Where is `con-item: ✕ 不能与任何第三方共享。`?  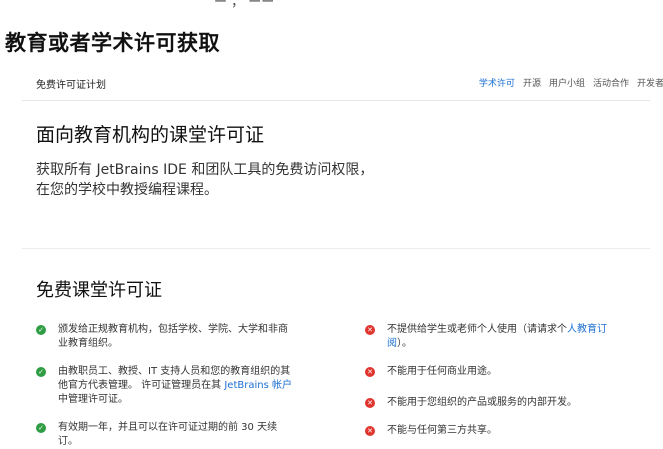 con-item: ✕ 不能与任何第三方共享。 is located at coordinates (495, 431).